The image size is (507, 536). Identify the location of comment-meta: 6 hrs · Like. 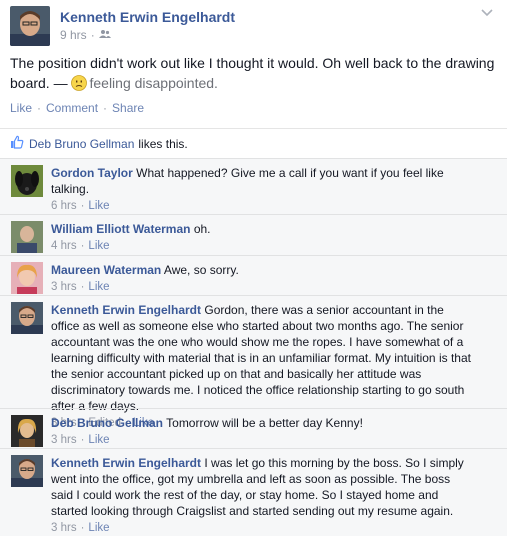
(80, 206).